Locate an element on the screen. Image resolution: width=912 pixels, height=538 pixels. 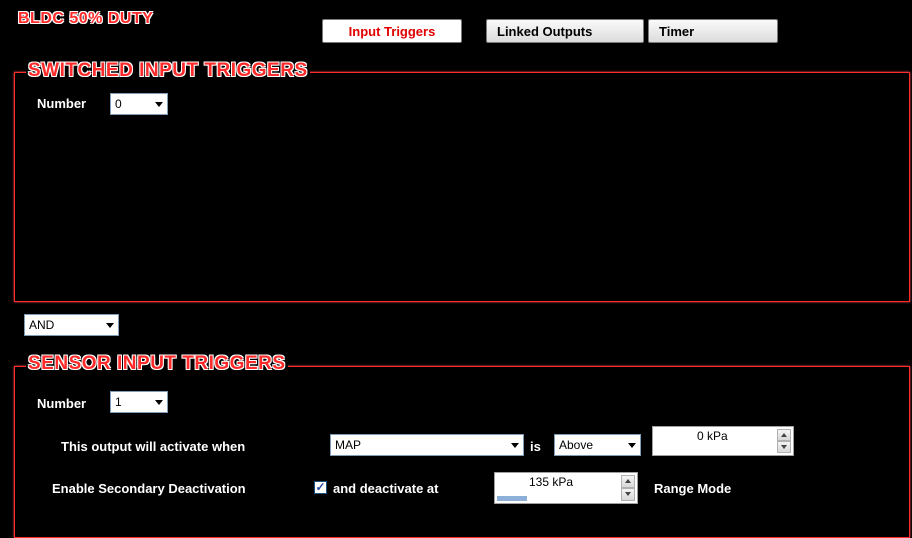
tab-input-triggers: Input Triggers is located at coordinates (392, 31).